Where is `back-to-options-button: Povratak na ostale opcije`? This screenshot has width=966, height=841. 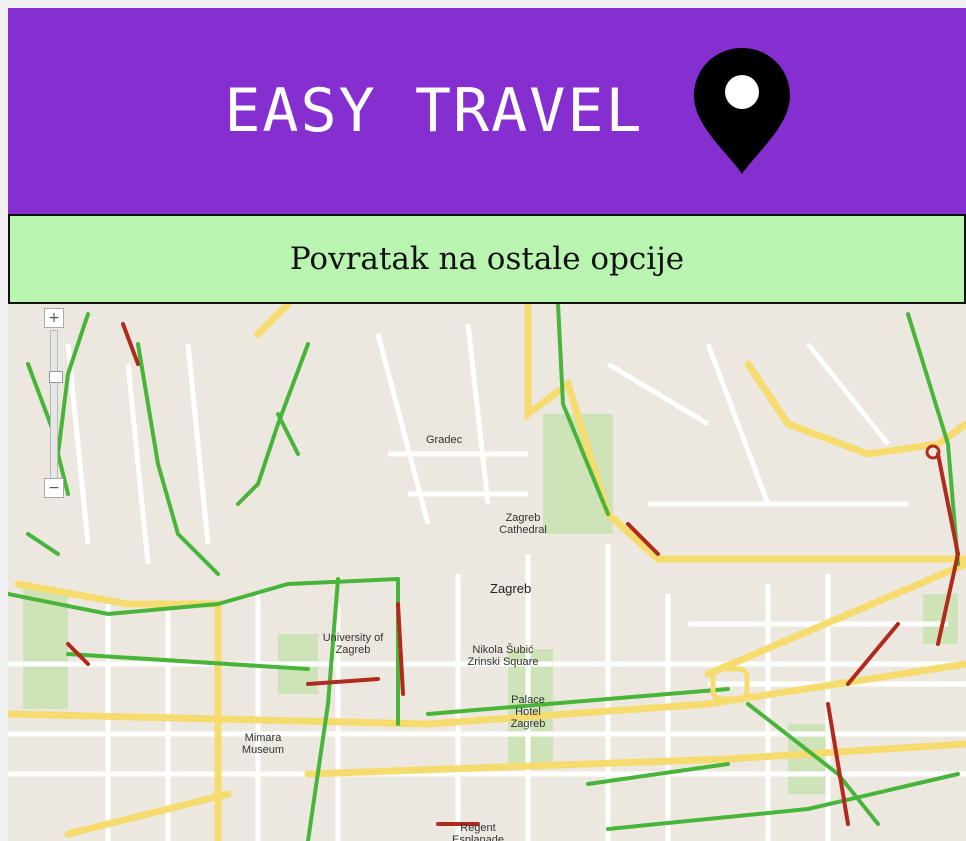
back-to-options-button: Povratak na ostale opcije is located at coordinates (487, 259).